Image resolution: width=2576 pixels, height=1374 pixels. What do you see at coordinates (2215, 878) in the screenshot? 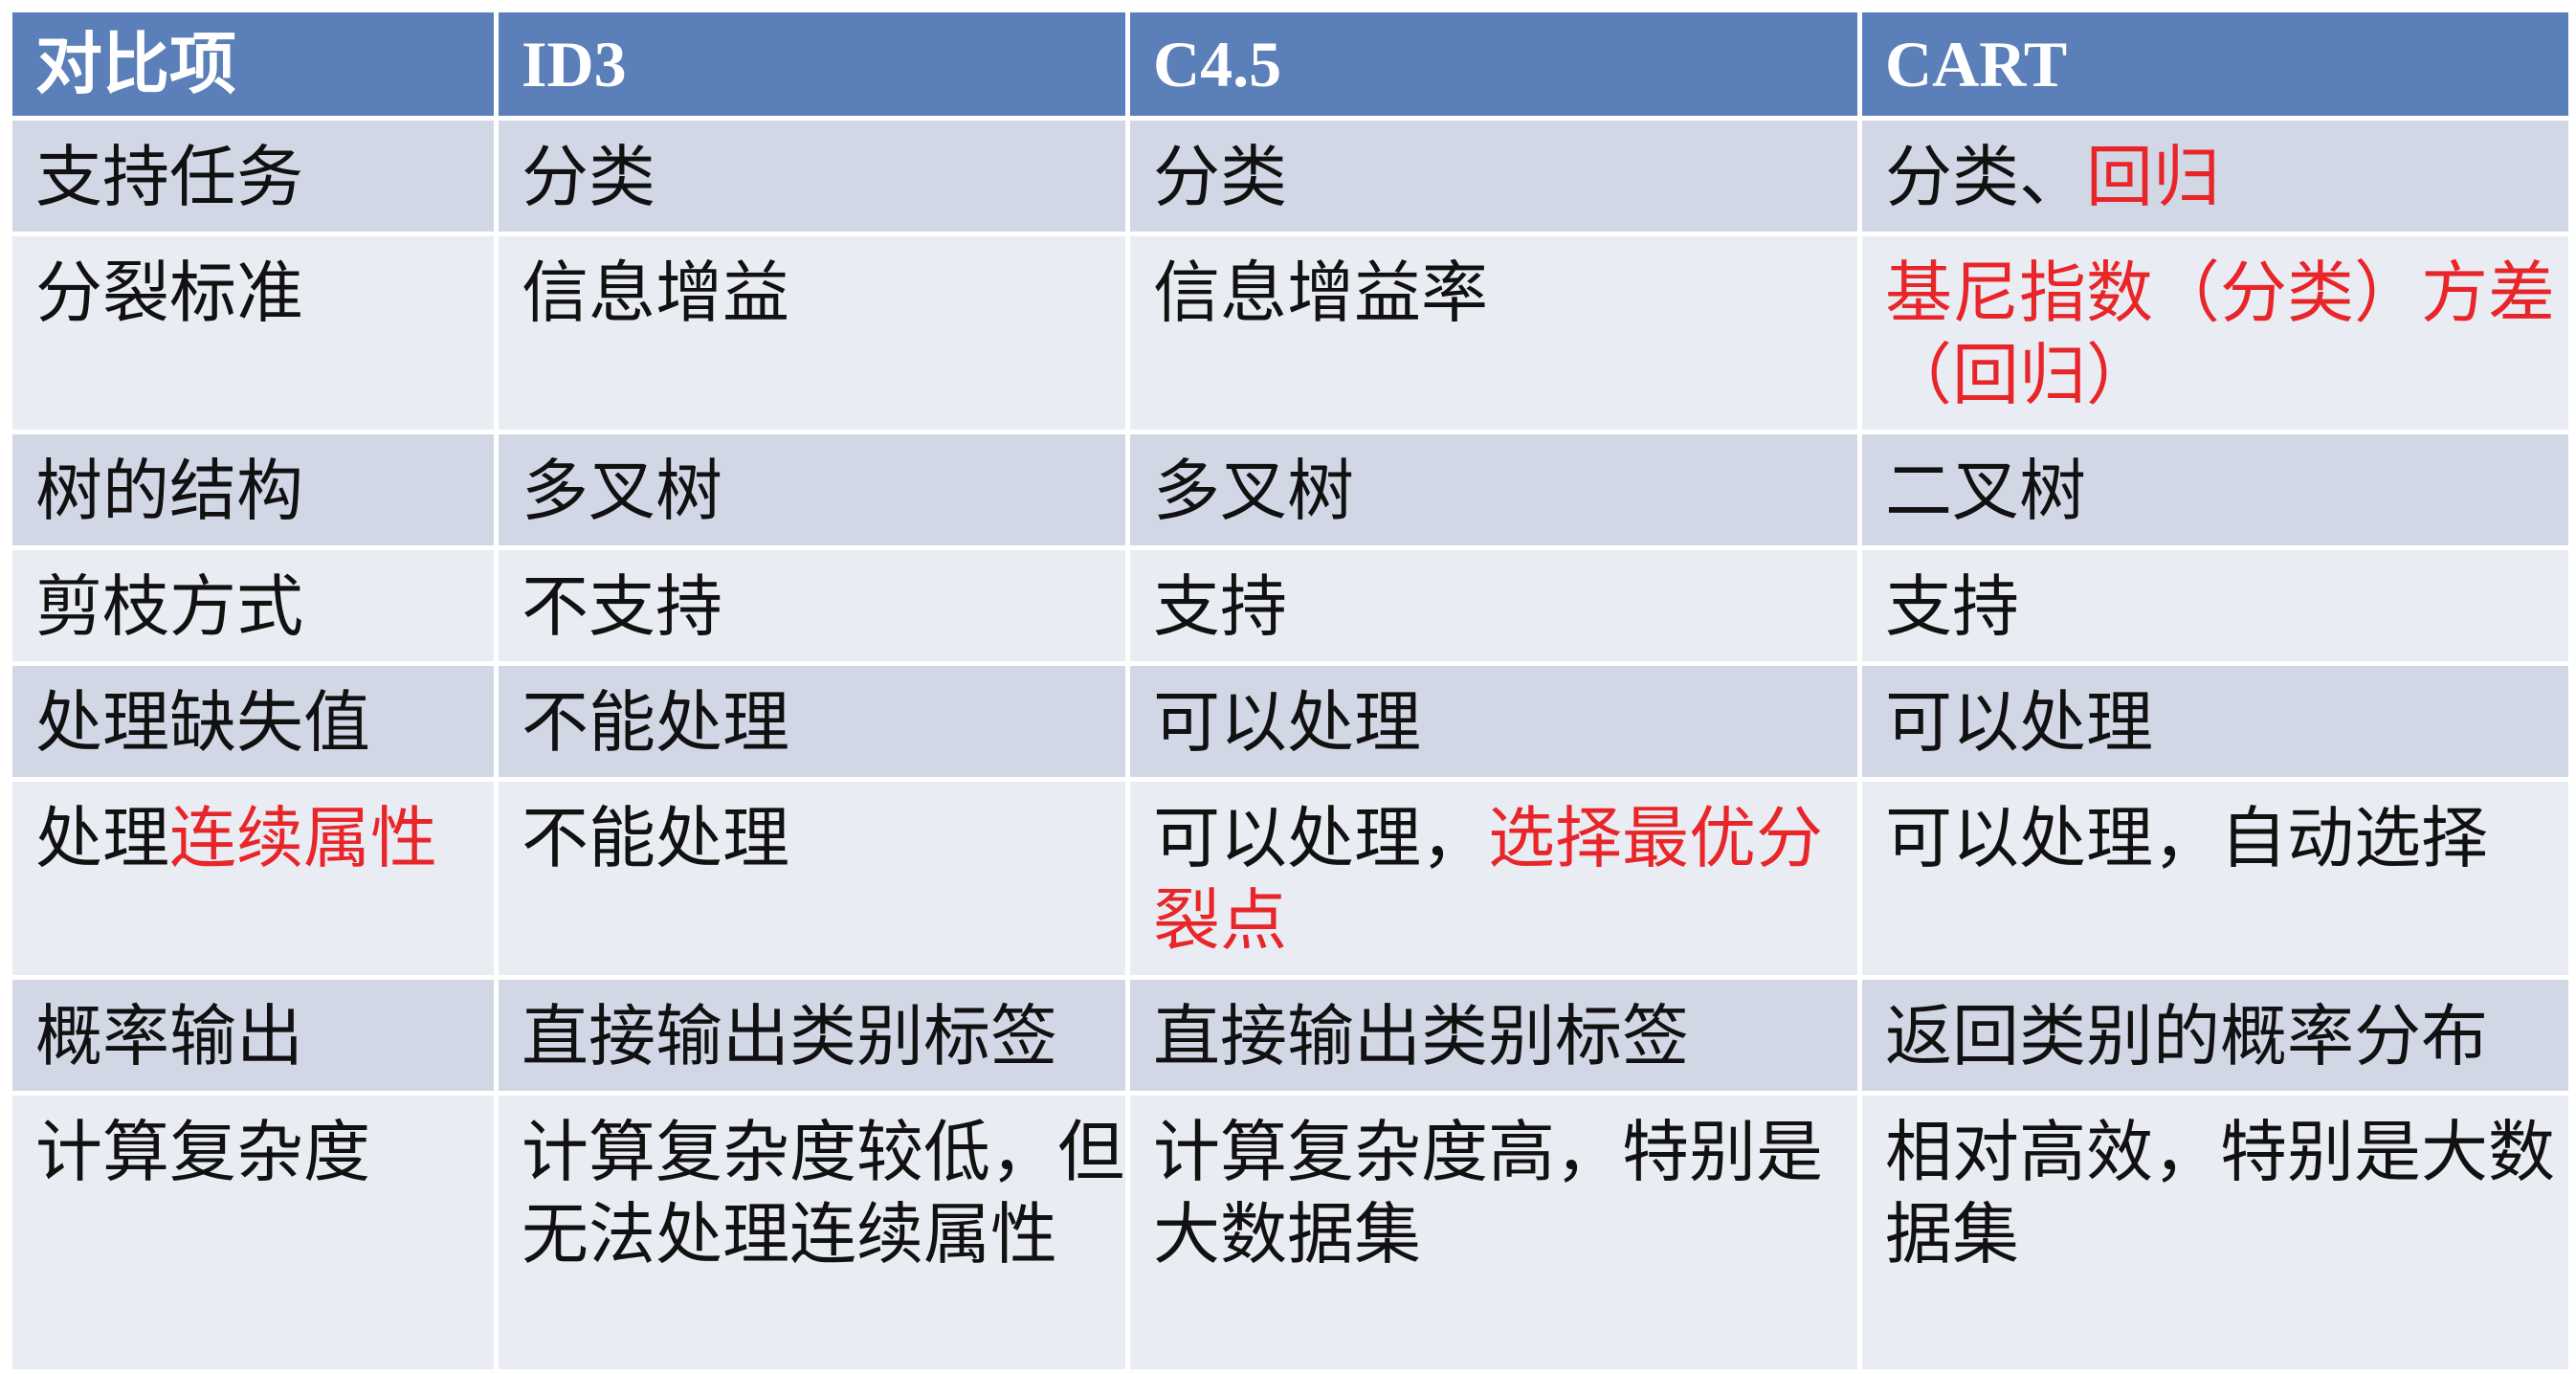
I see `cell-continuous-attrs-cart: 可以处理，自动选择` at bounding box center [2215, 878].